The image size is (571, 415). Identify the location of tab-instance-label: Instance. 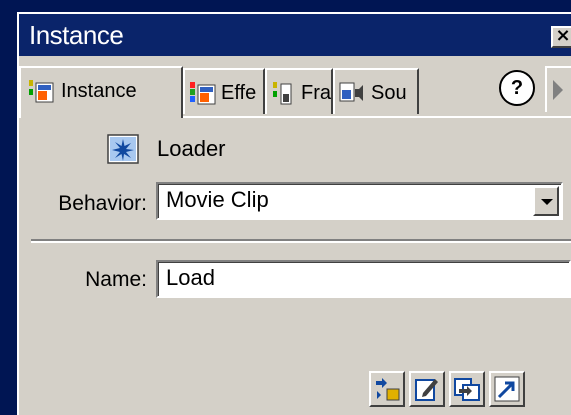
(99, 91).